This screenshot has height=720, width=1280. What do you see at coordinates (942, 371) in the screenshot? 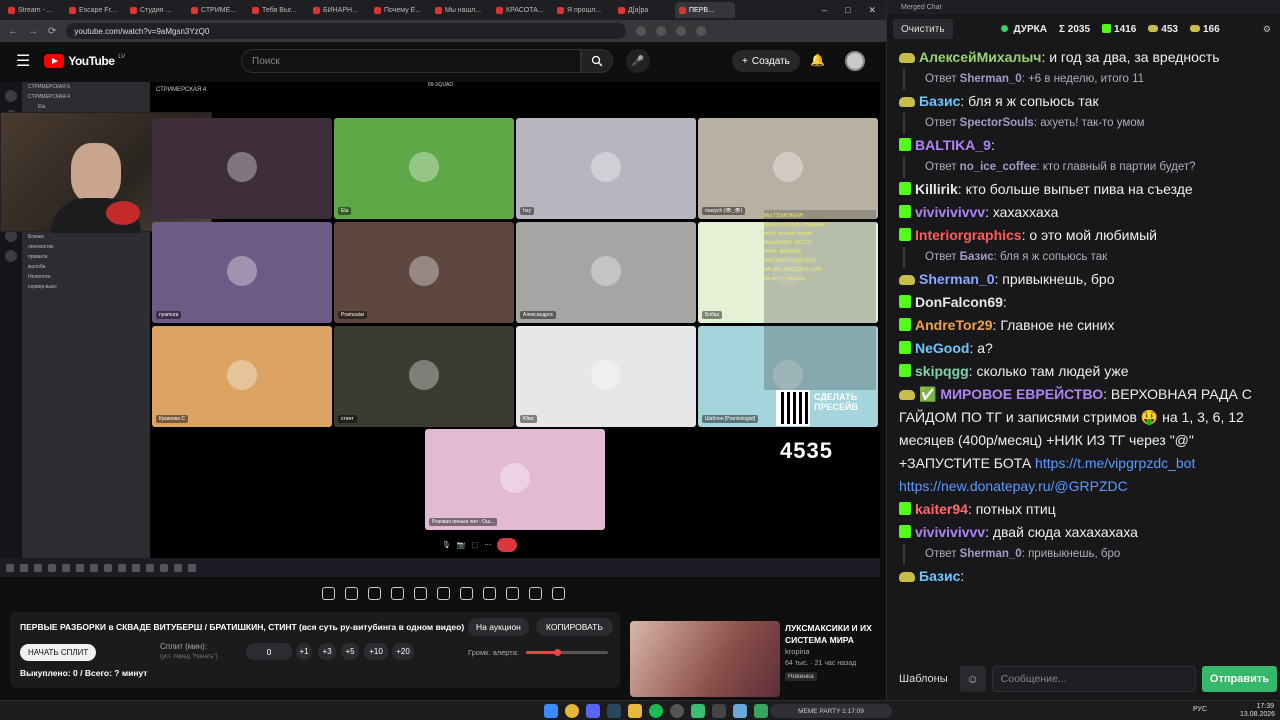
I see `chat-username: skipqgg` at bounding box center [942, 371].